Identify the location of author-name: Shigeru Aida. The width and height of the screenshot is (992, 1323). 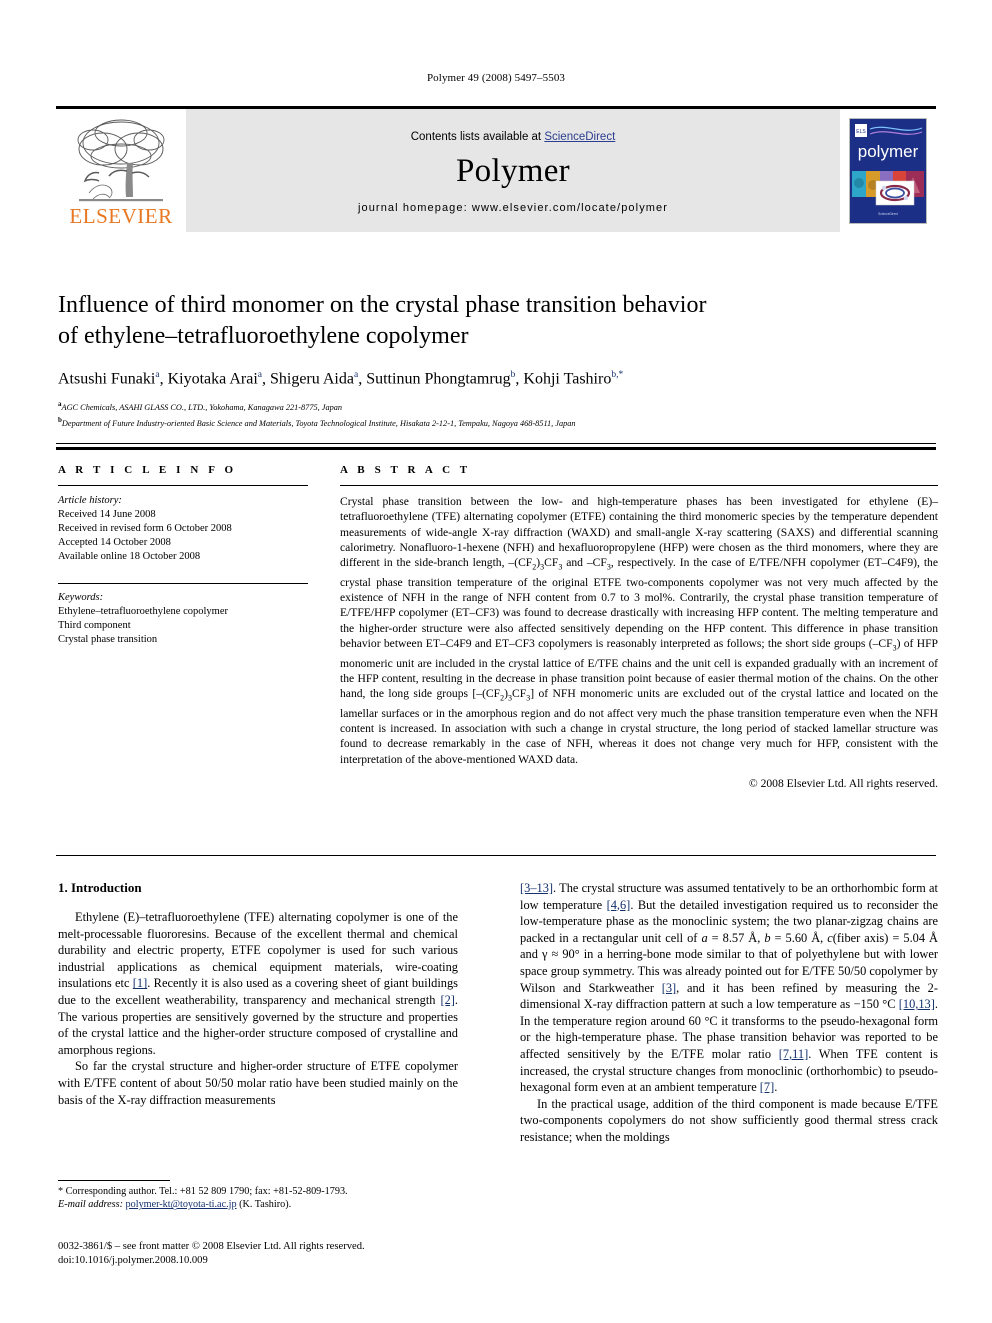
(311, 379).